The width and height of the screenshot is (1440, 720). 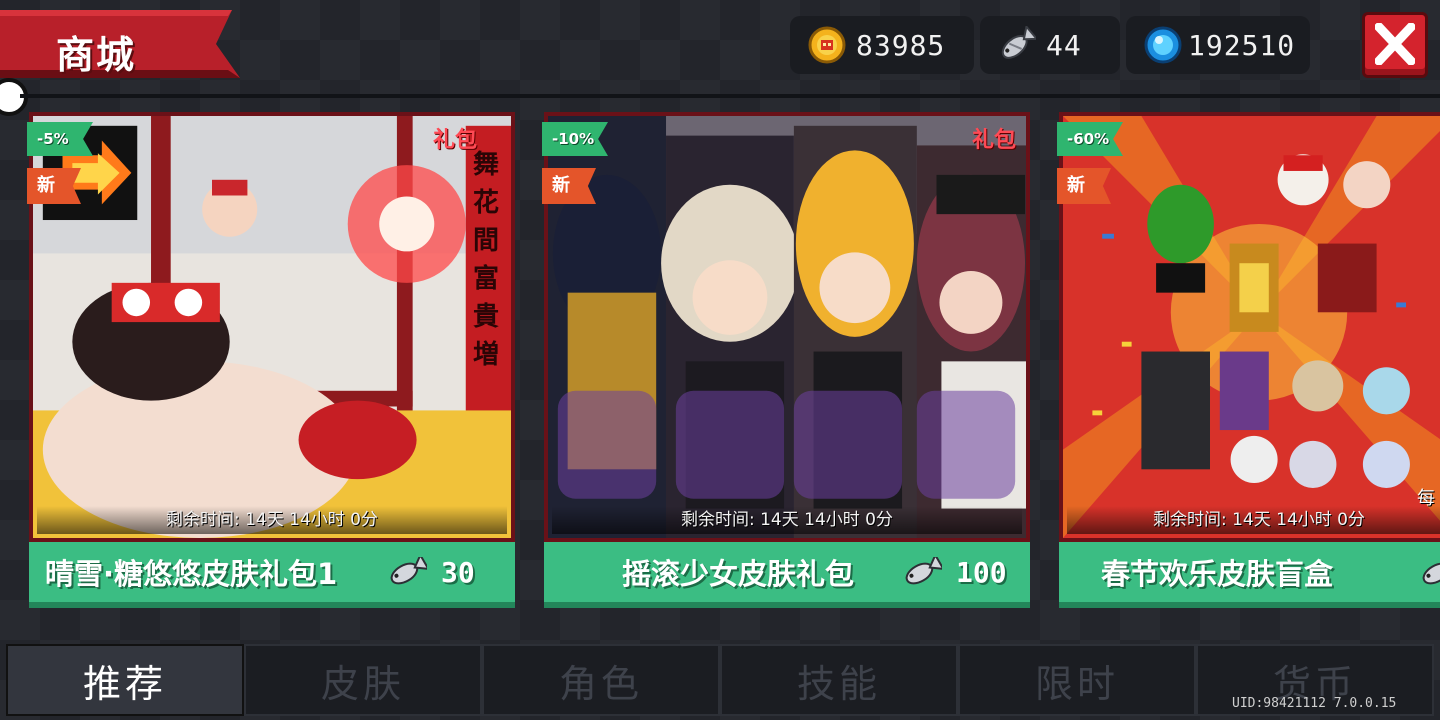 I want to click on tab-recommended: 推荐, so click(x=125, y=680).